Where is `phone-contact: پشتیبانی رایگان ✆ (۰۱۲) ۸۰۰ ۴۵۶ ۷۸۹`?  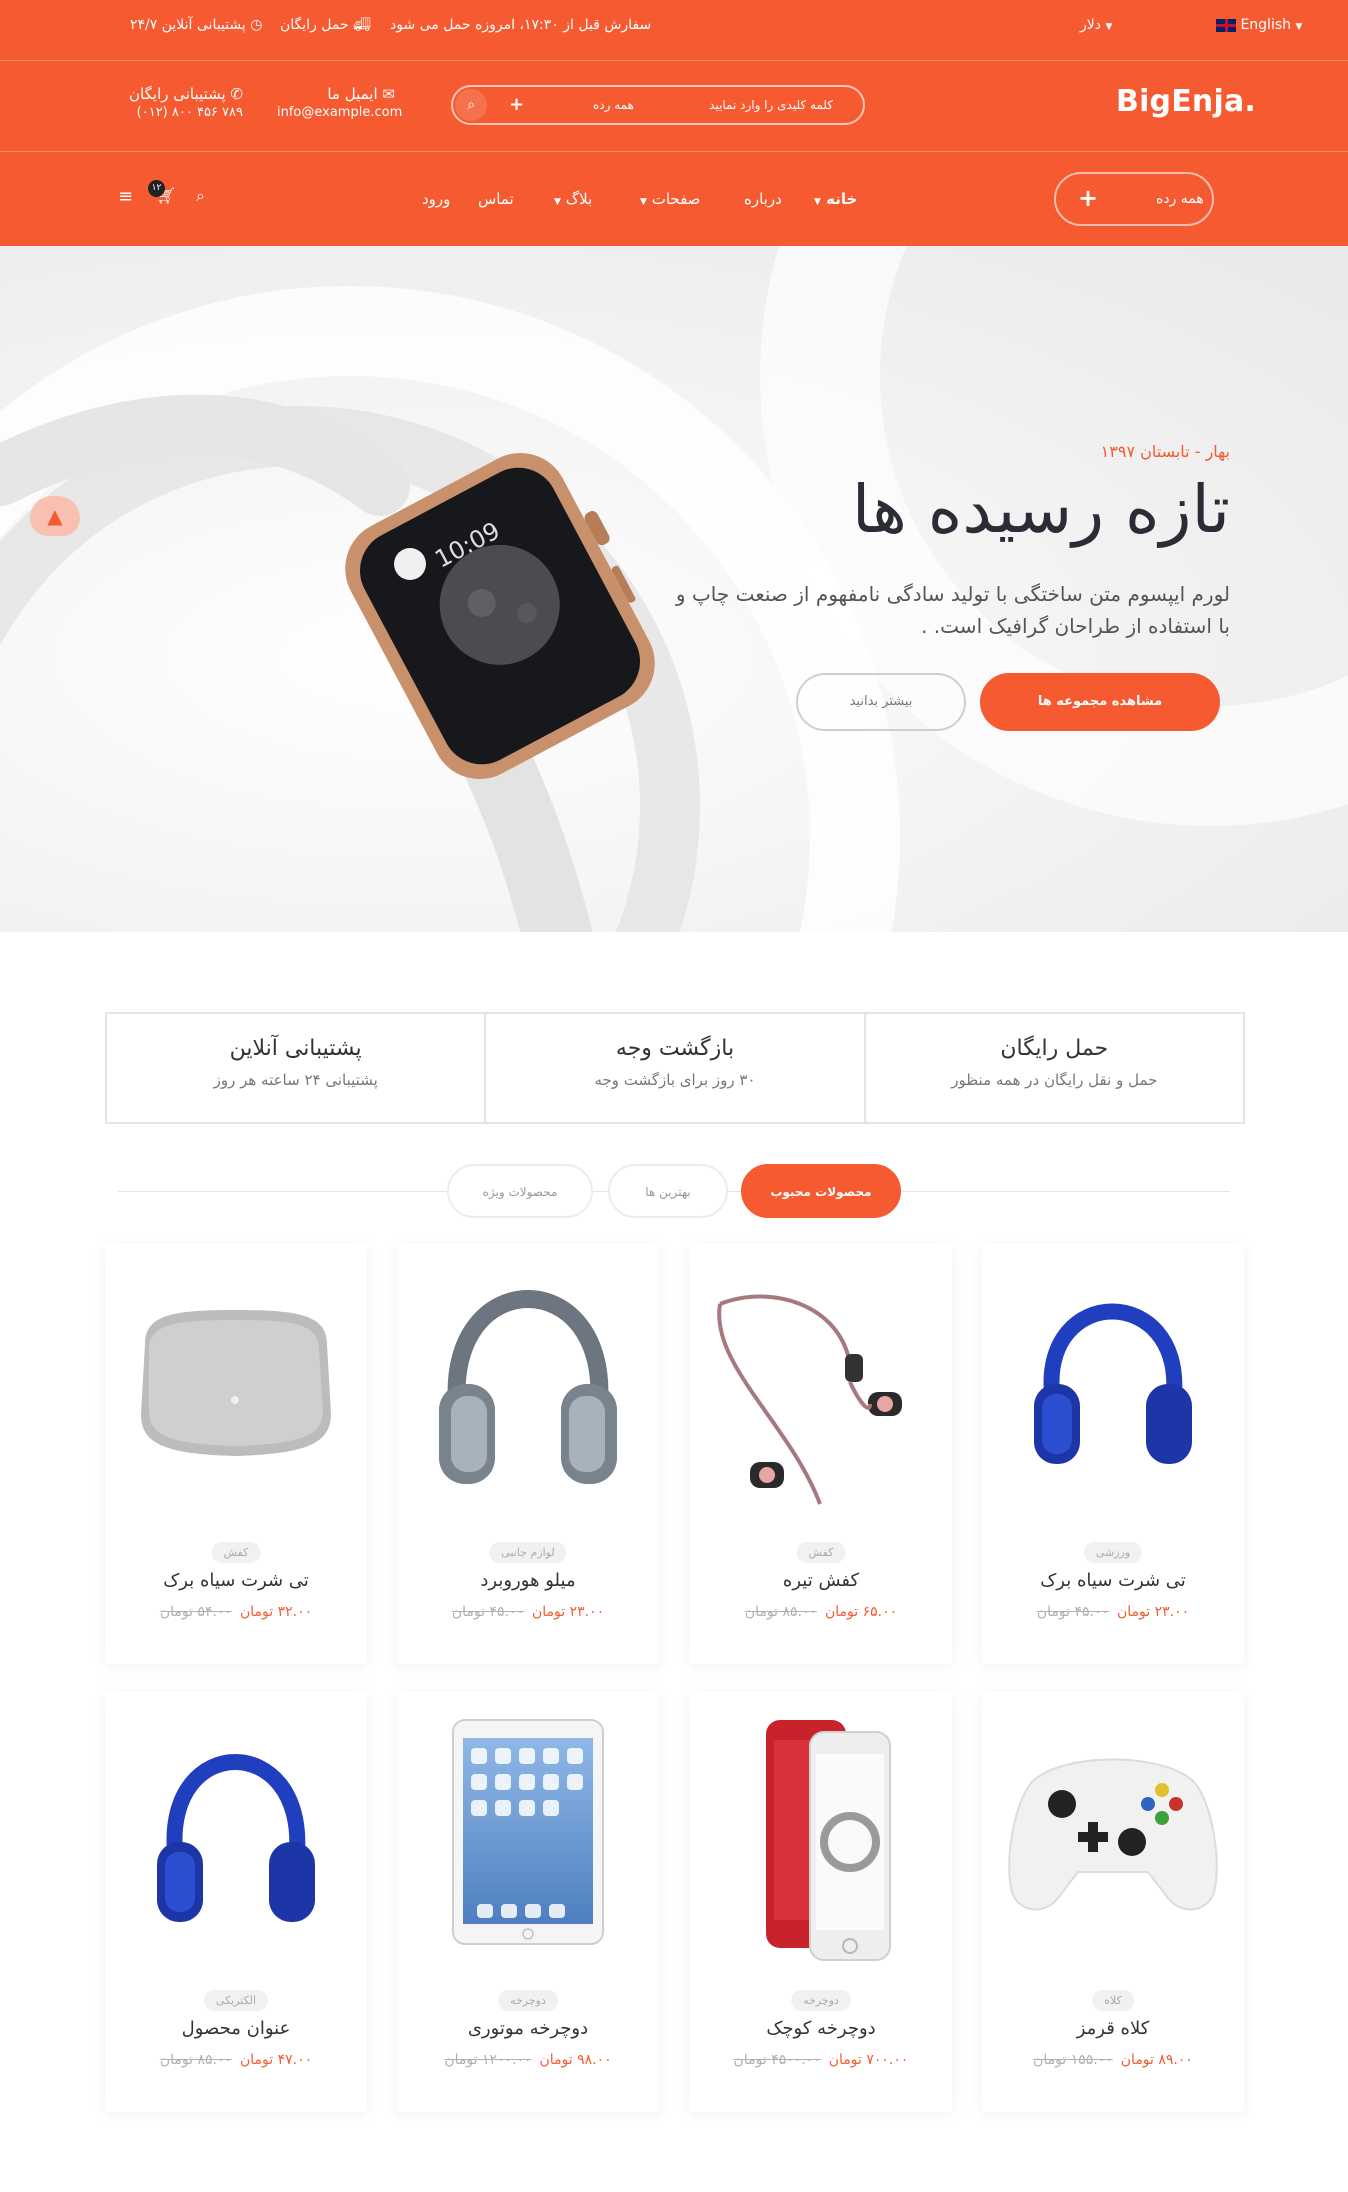
phone-contact: پشتیبانی رایگان ✆ (۰۱۲) ۸۰۰ ۴۵۶ ۷۸۹ is located at coordinates (180, 103).